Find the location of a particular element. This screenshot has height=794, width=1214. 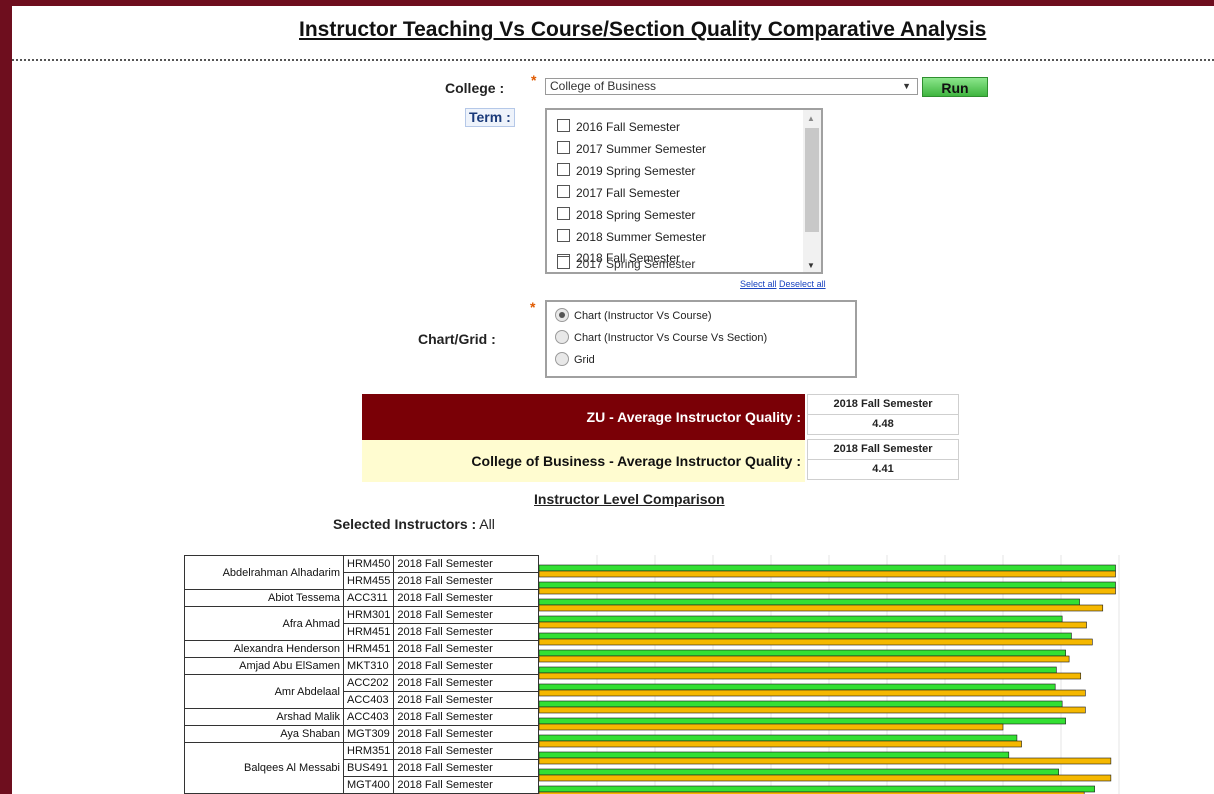

term-label: Term : is located at coordinates (490, 117).